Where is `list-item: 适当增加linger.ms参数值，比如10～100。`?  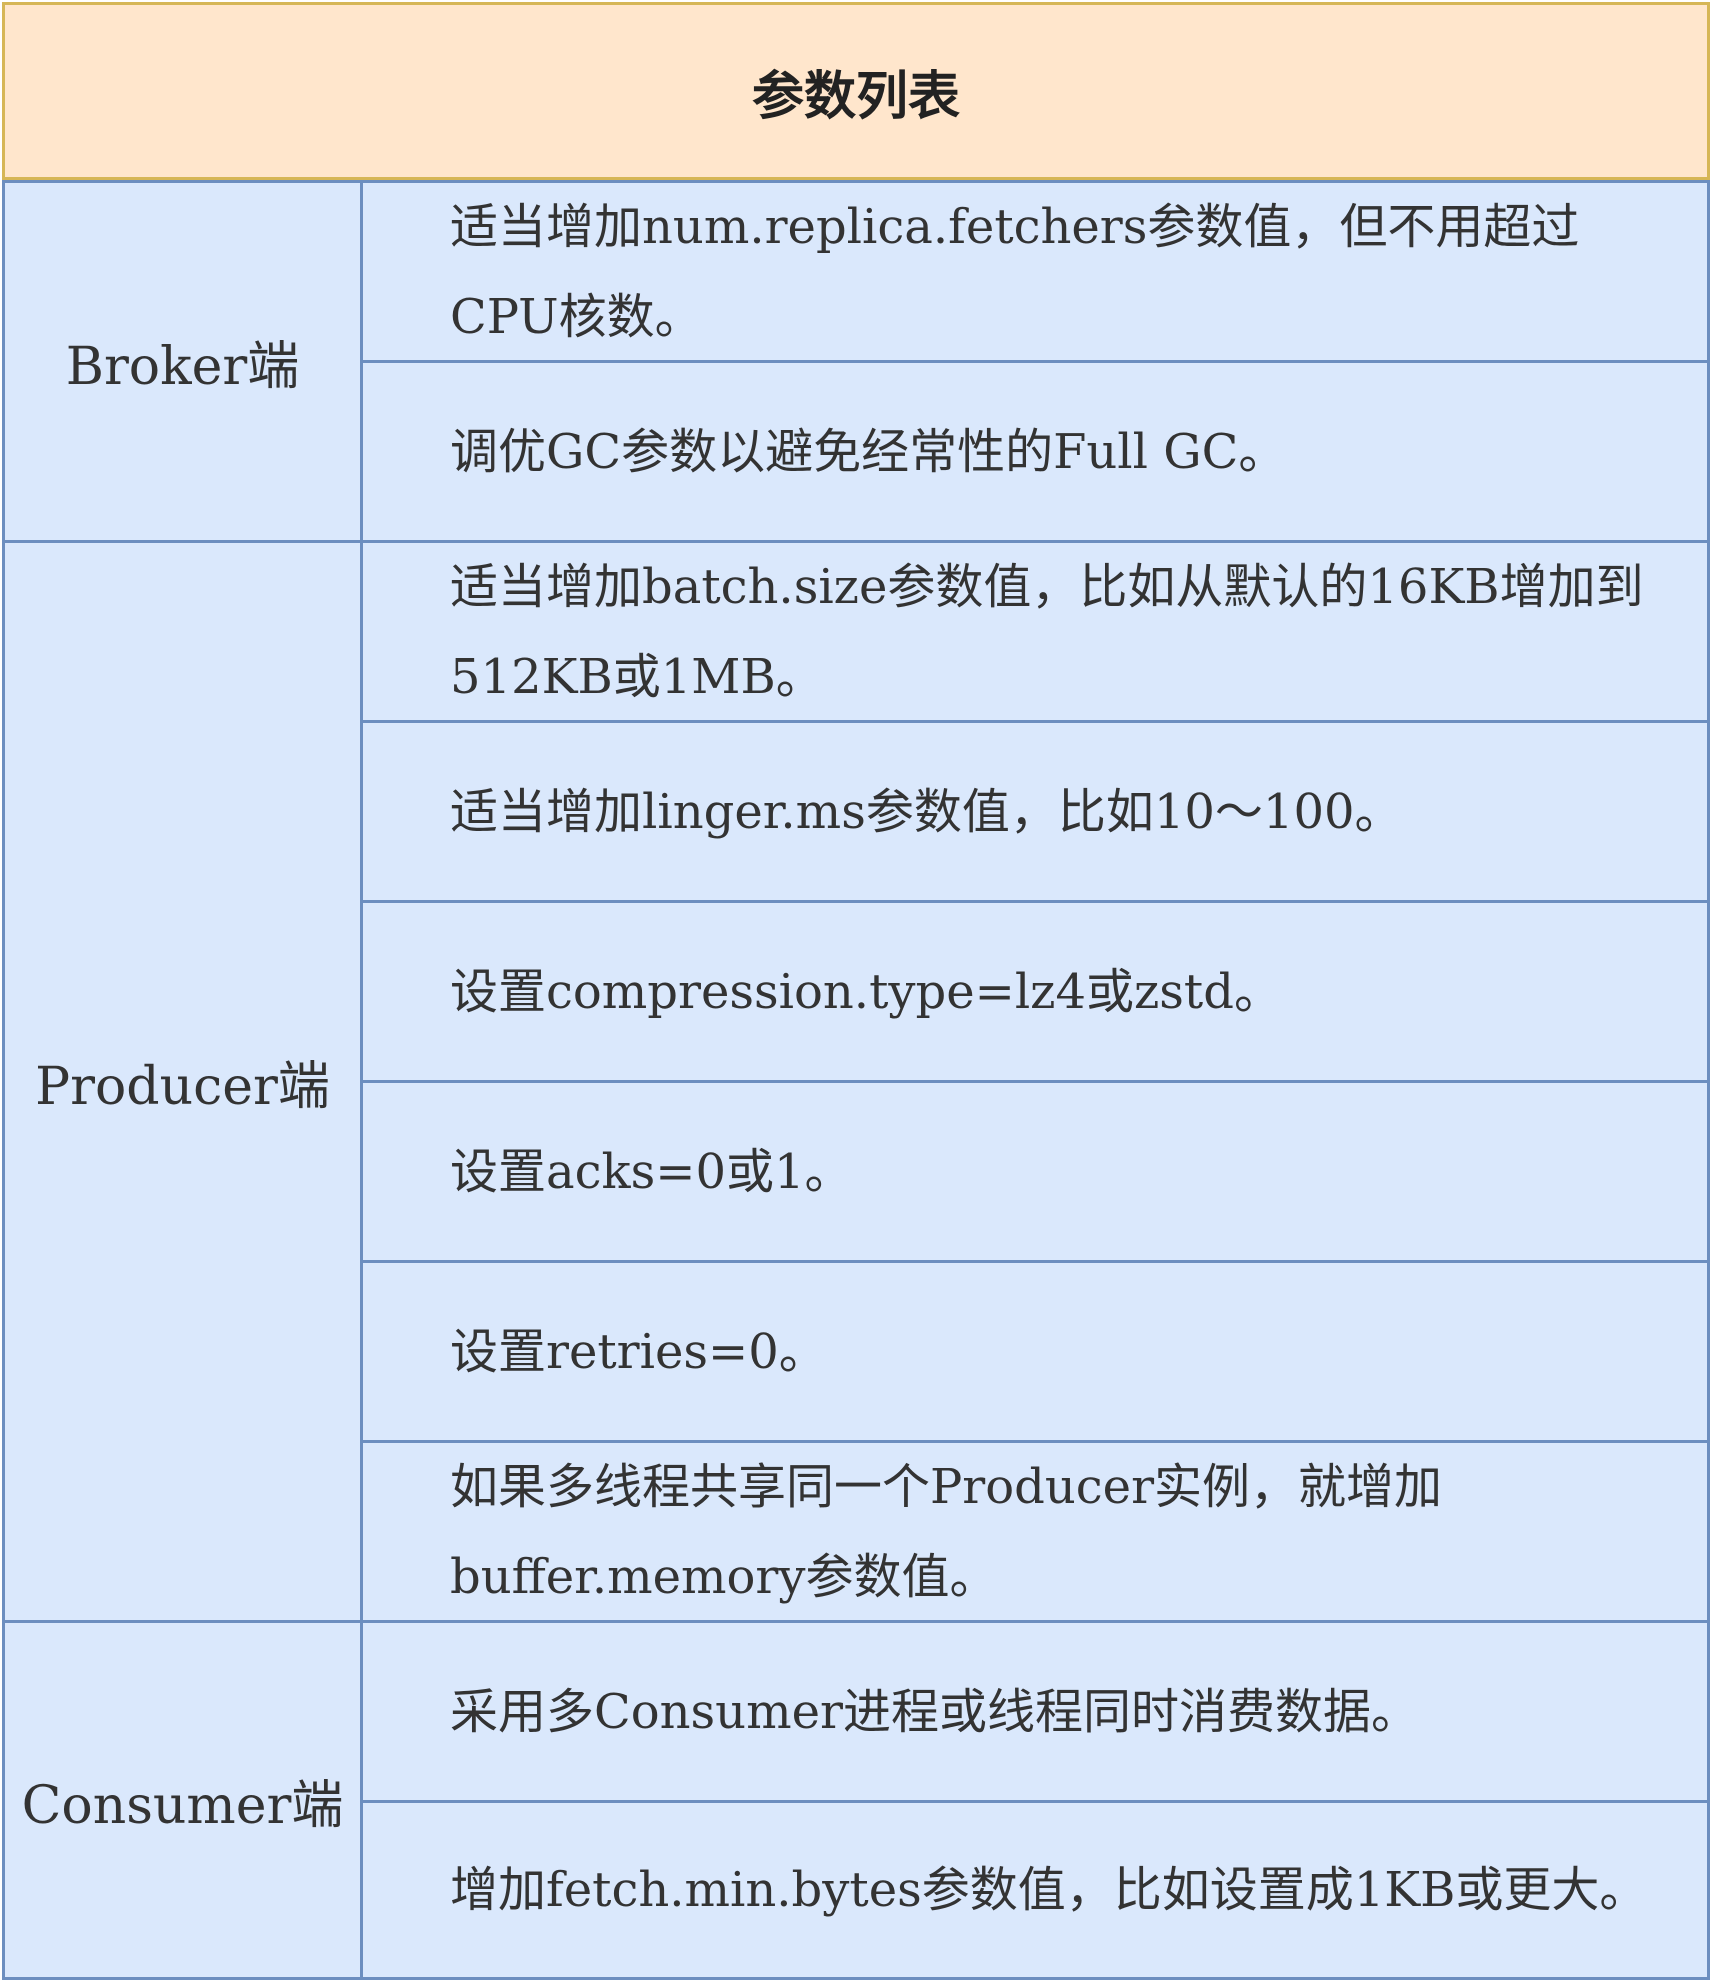 list-item: 适当增加linger.ms参数值，比如10～100。 is located at coordinates (1035, 811).